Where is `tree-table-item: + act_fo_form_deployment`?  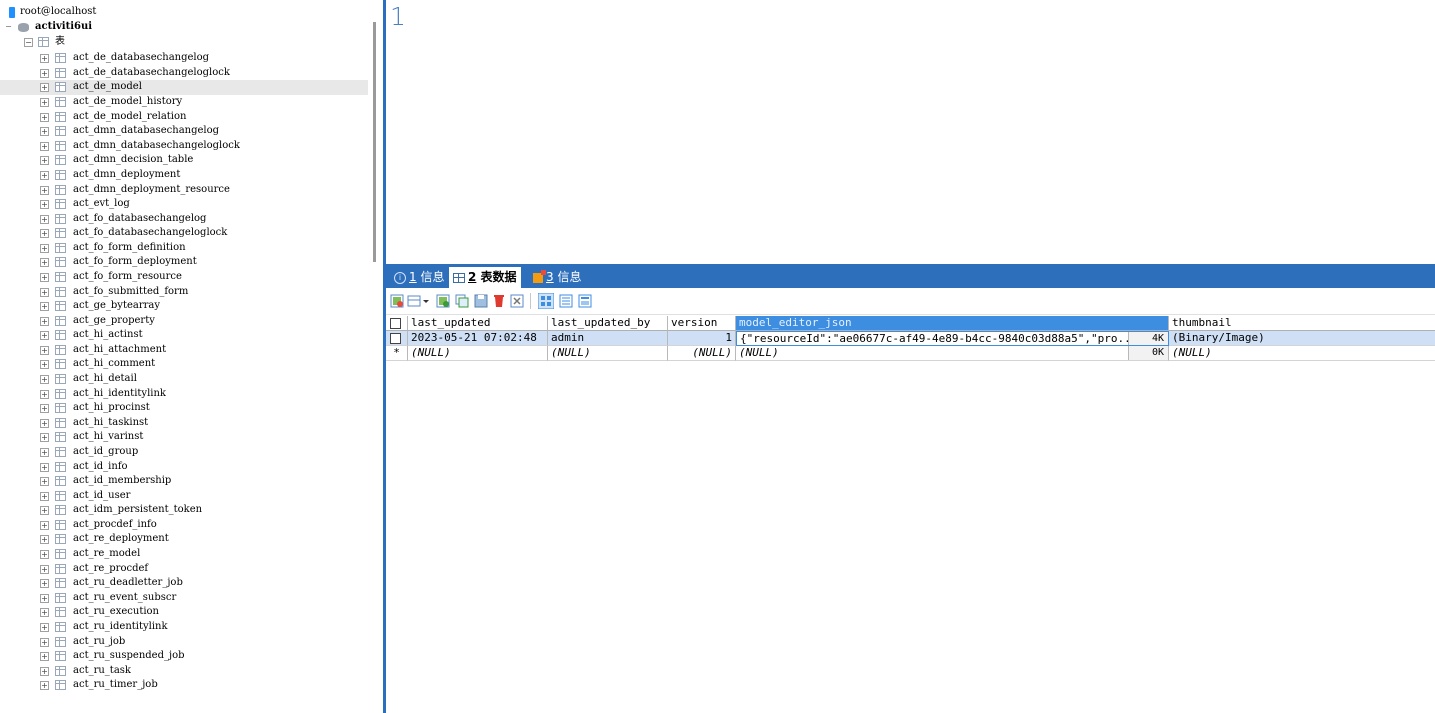 tree-table-item: + act_fo_form_deployment is located at coordinates (184, 262).